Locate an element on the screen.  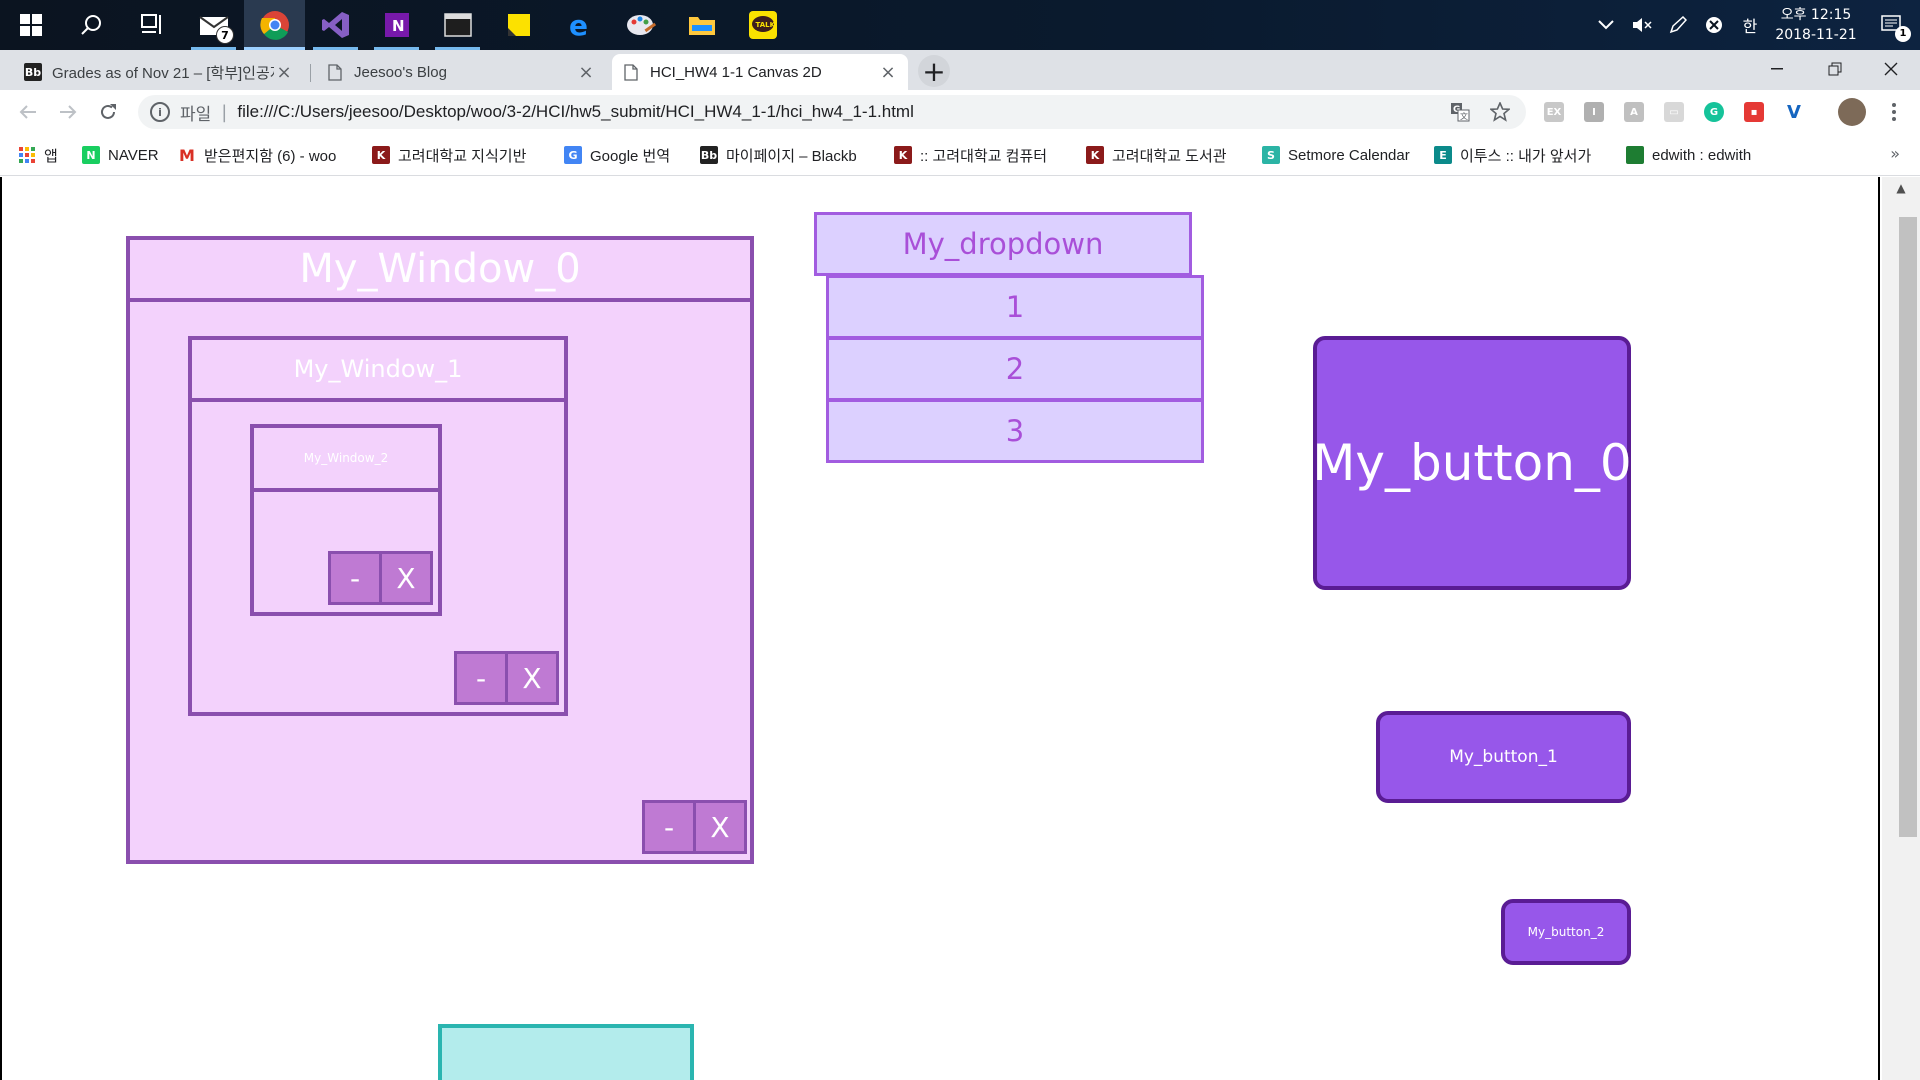
bookmark-blackboard: Bb 마이페이지 – Blackb is located at coordinates (786, 155).